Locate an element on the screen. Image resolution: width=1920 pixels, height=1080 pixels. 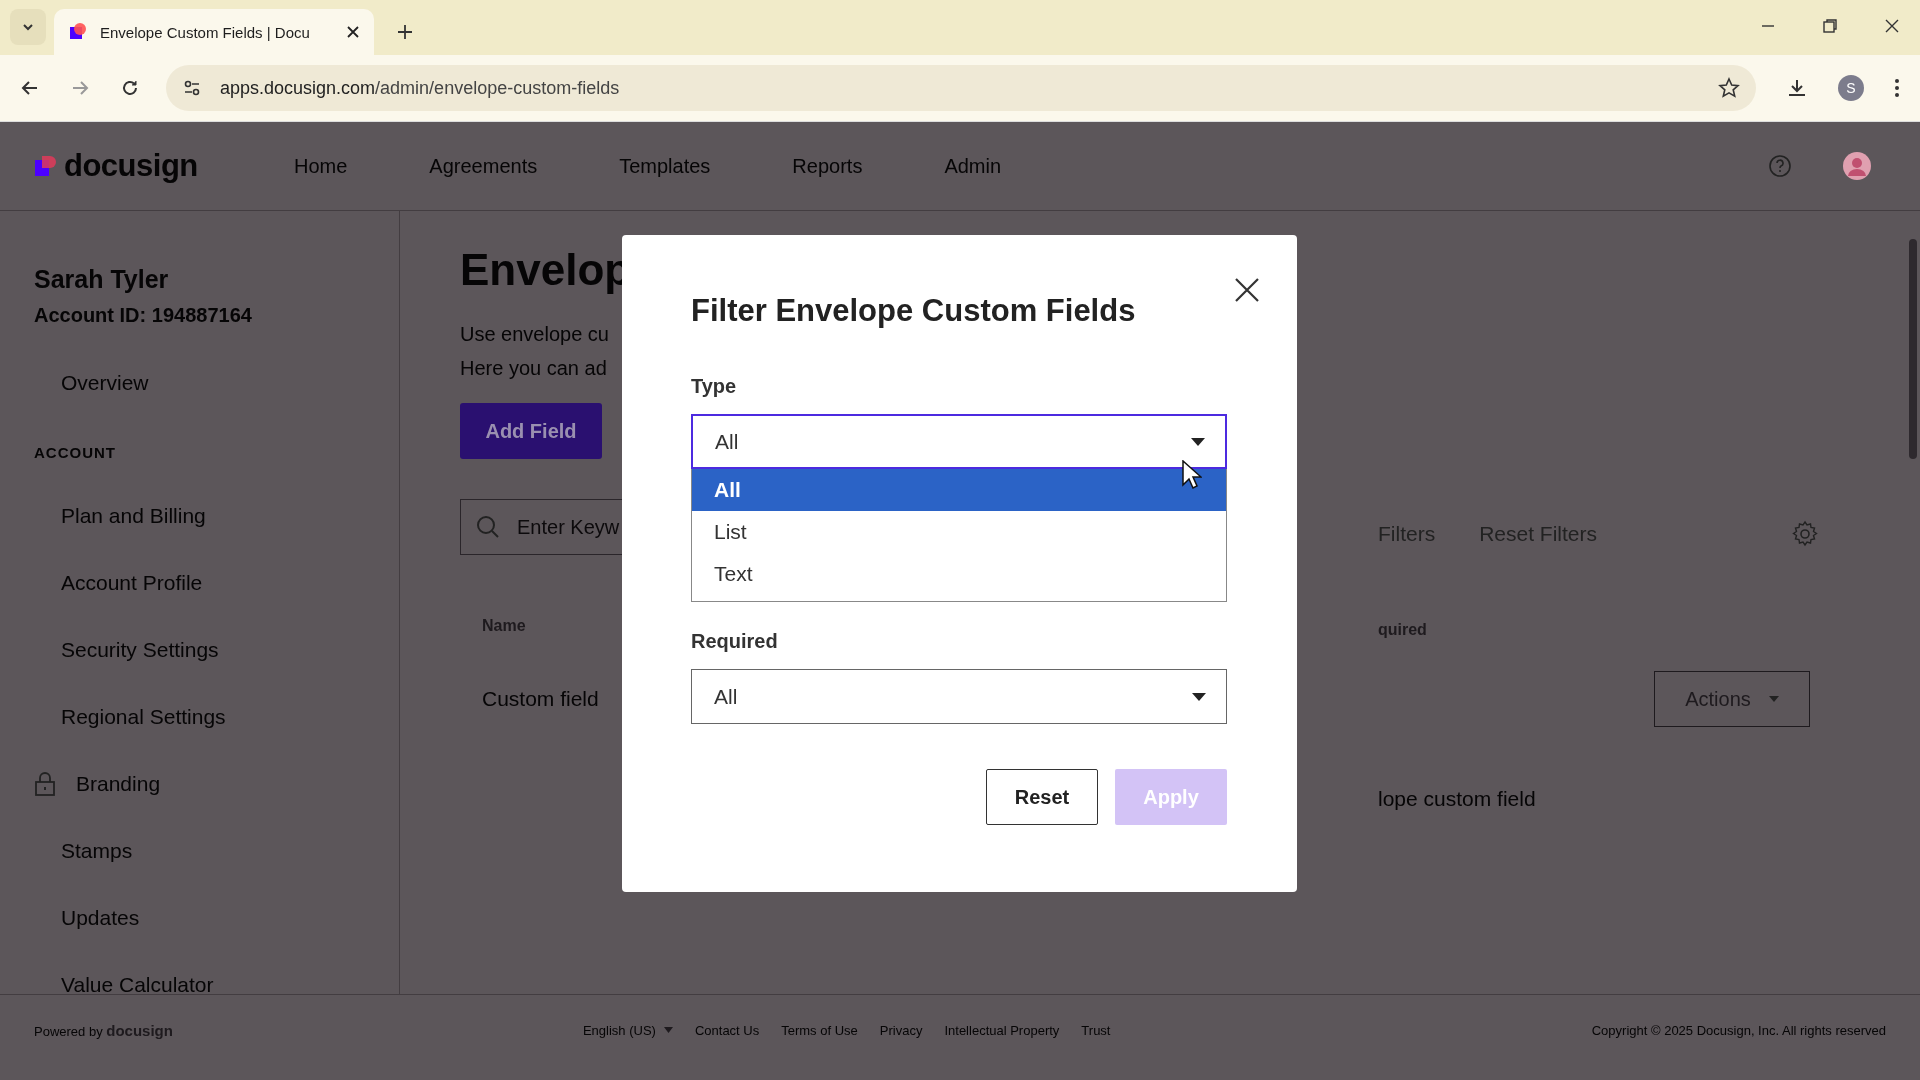
section-heading: ACCOUNT is located at coordinates (75, 452).